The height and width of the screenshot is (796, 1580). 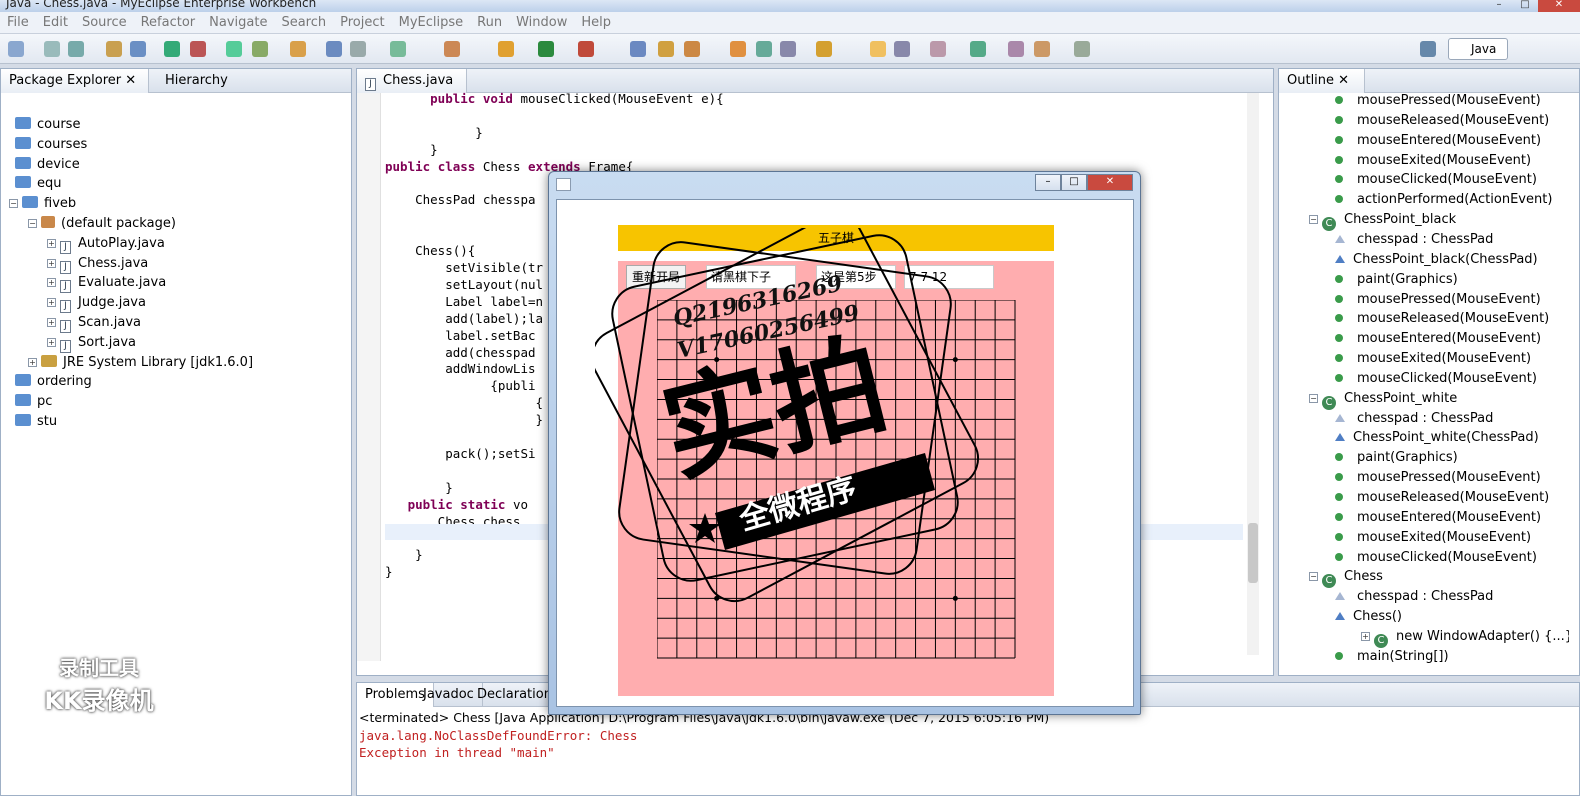 I want to click on tree-item: + JRE System Library [jdk1.6.0], so click(x=140, y=363).